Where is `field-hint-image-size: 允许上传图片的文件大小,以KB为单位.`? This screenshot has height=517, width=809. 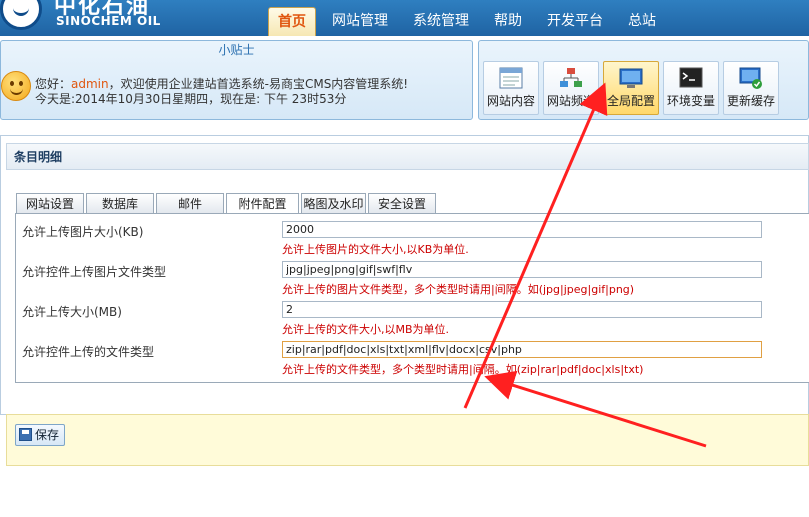
field-hint-image-size: 允许上传图片的文件大小,以KB为单位. is located at coordinates (375, 249).